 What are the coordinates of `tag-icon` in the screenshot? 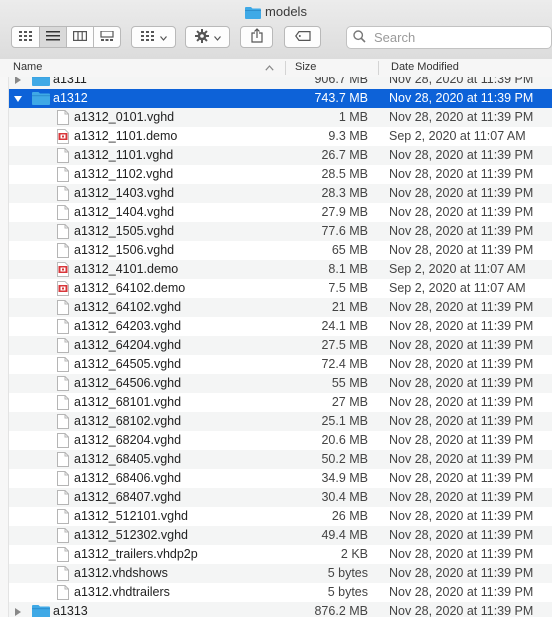 It's located at (302, 37).